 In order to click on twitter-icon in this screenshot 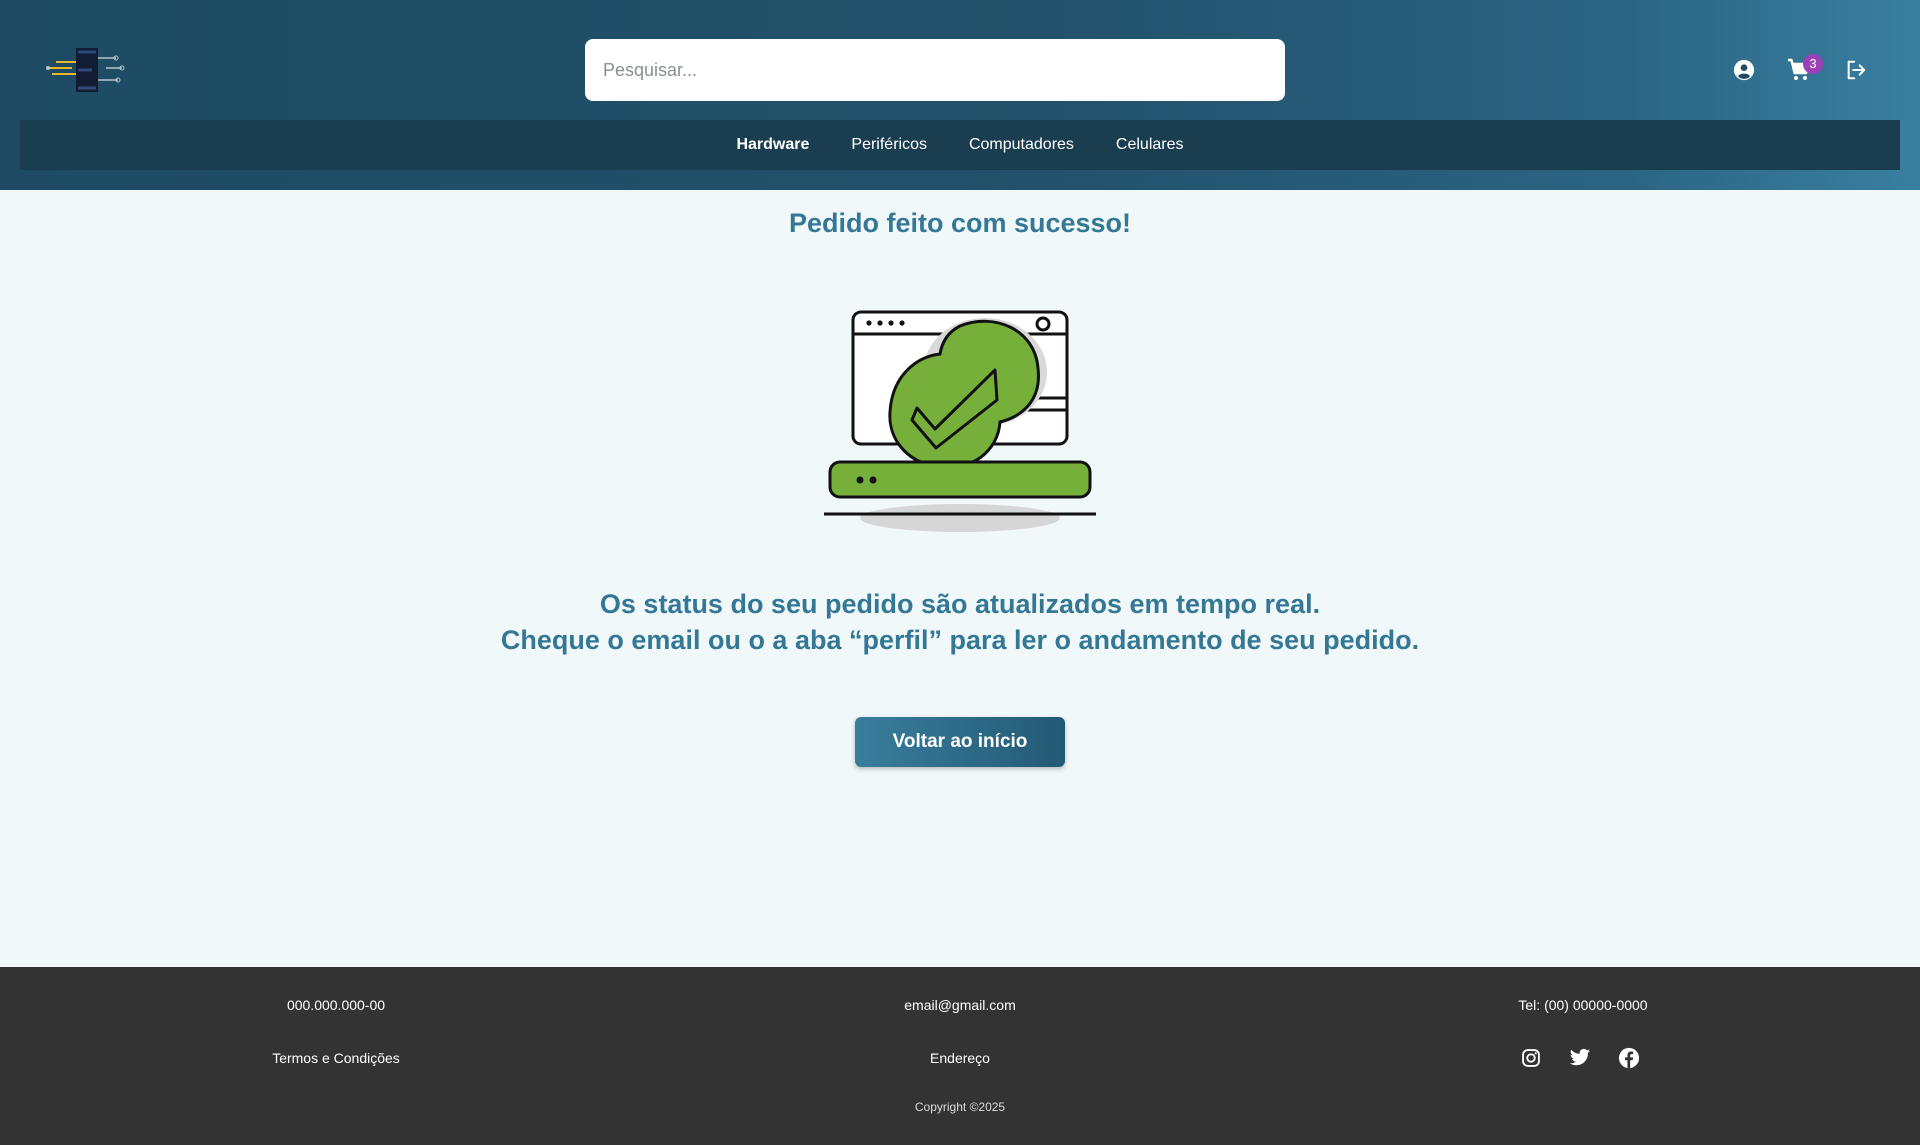, I will do `click(1580, 1058)`.